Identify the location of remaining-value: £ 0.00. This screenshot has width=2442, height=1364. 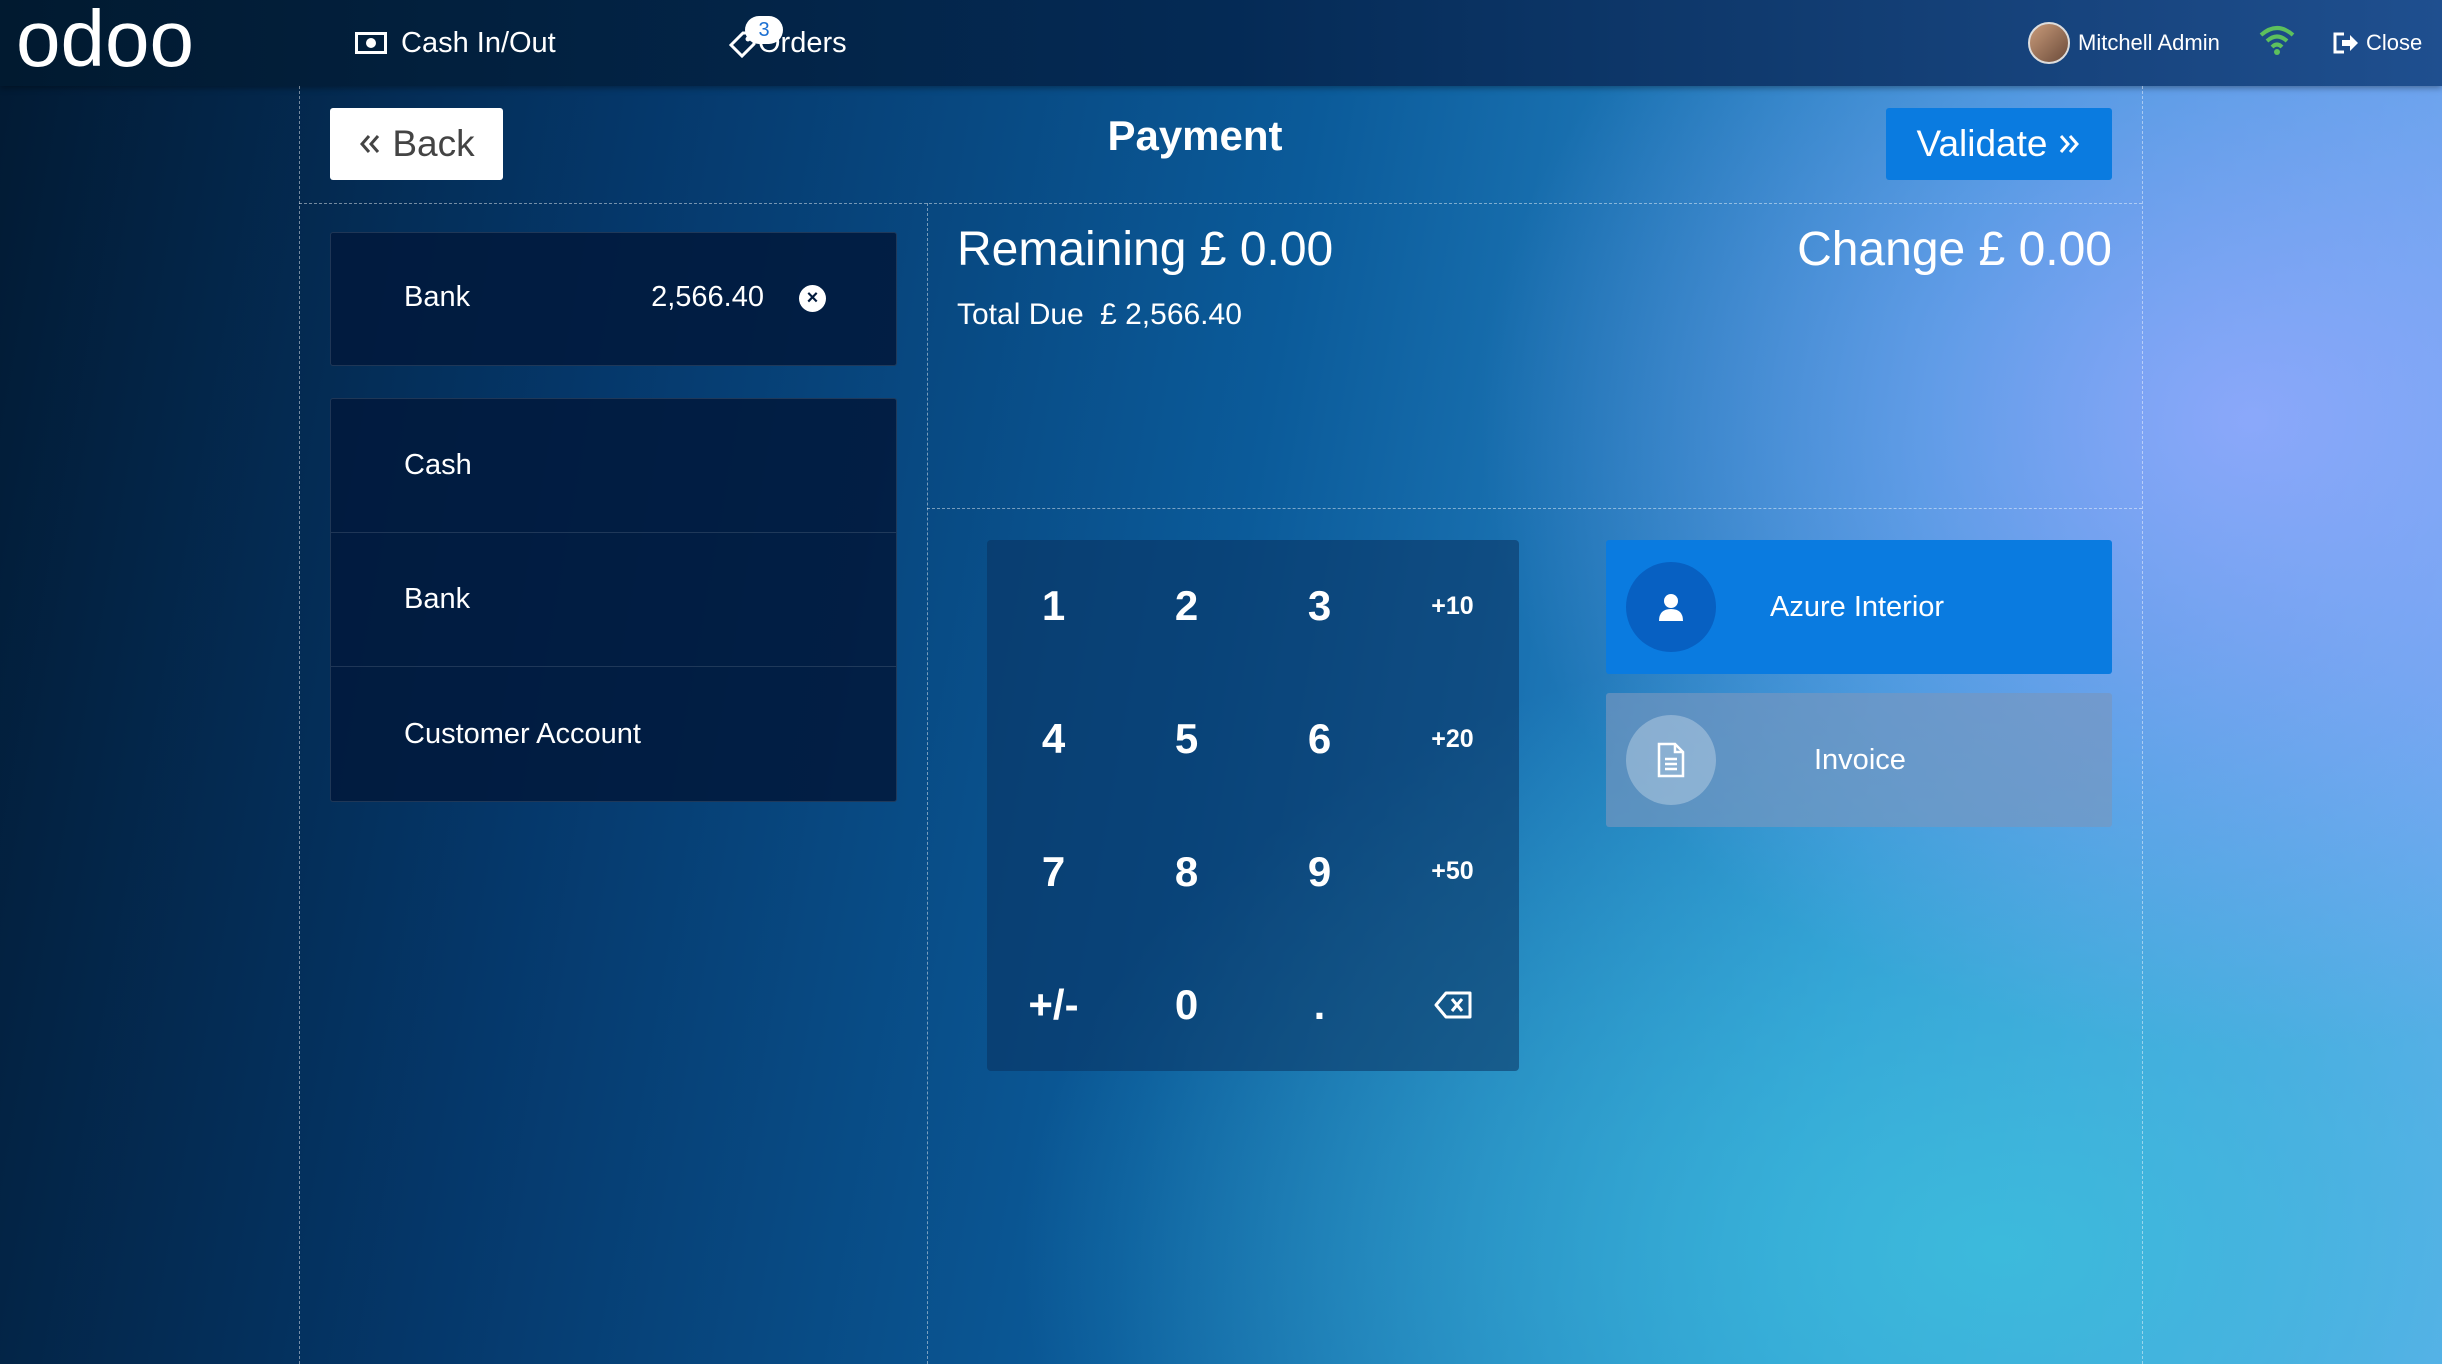
(1266, 249).